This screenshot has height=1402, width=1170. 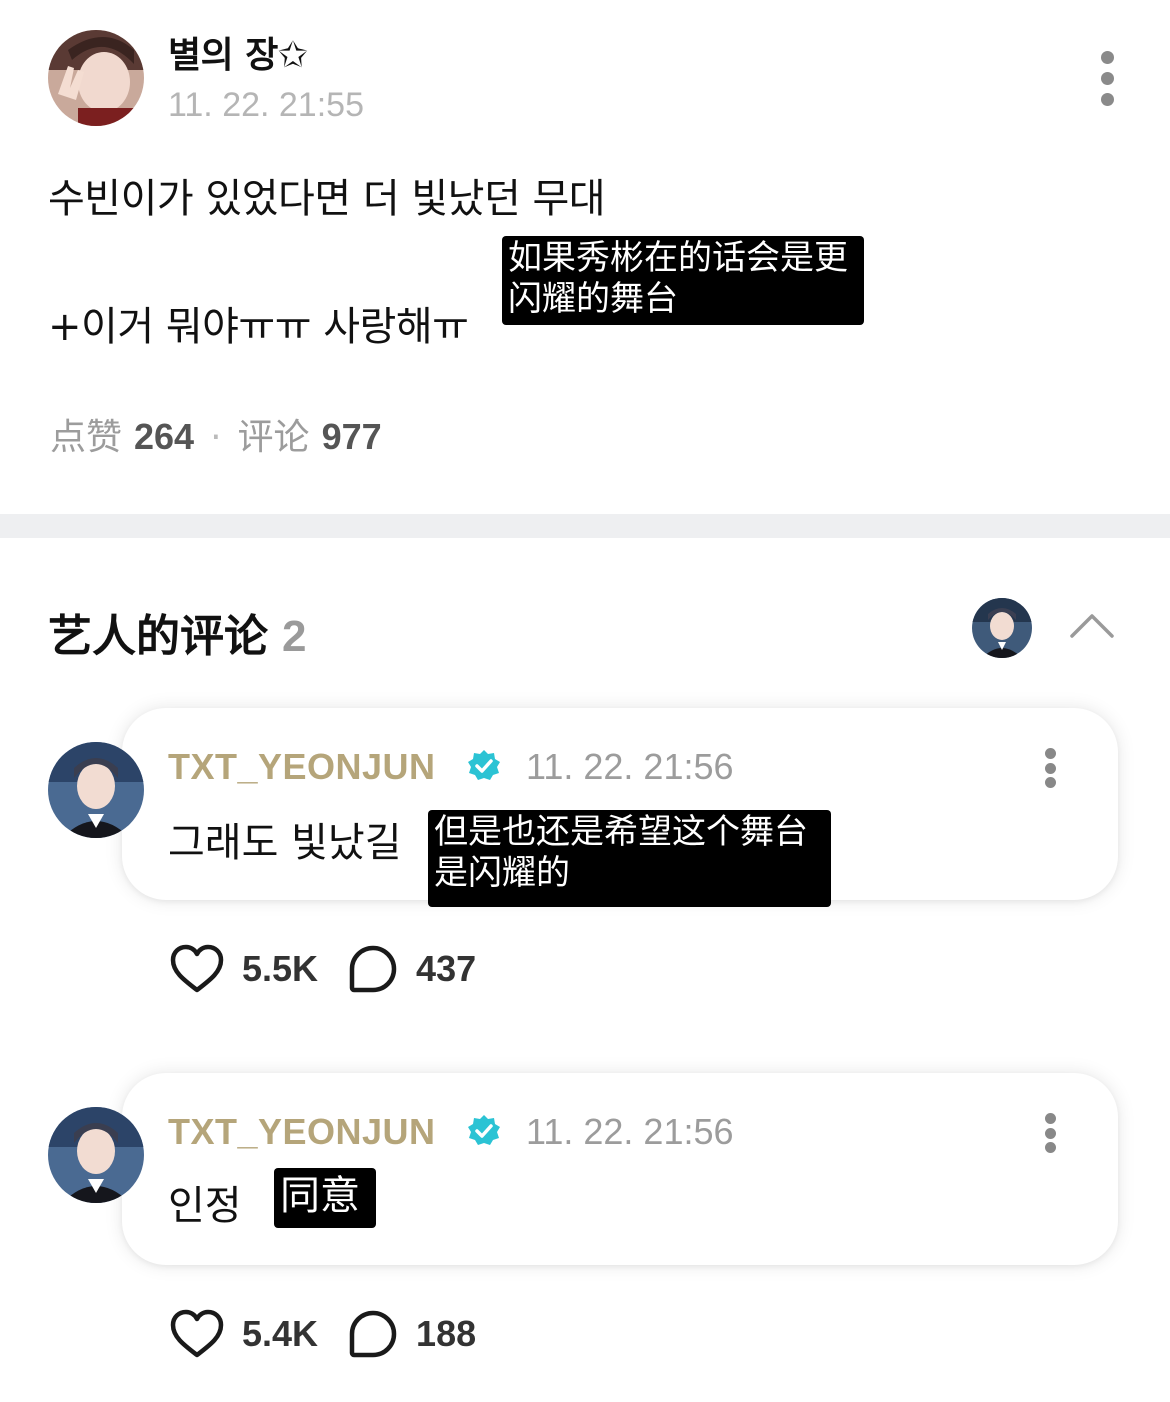 I want to click on post-text-line-1: 수빈이가 있었다면 더 빛났던 무대, so click(x=327, y=199).